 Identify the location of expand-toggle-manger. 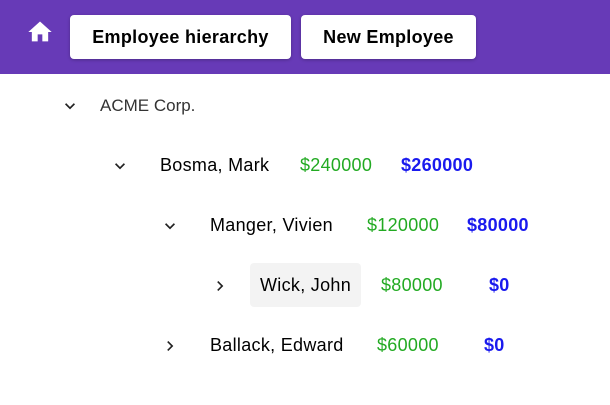
(170, 226).